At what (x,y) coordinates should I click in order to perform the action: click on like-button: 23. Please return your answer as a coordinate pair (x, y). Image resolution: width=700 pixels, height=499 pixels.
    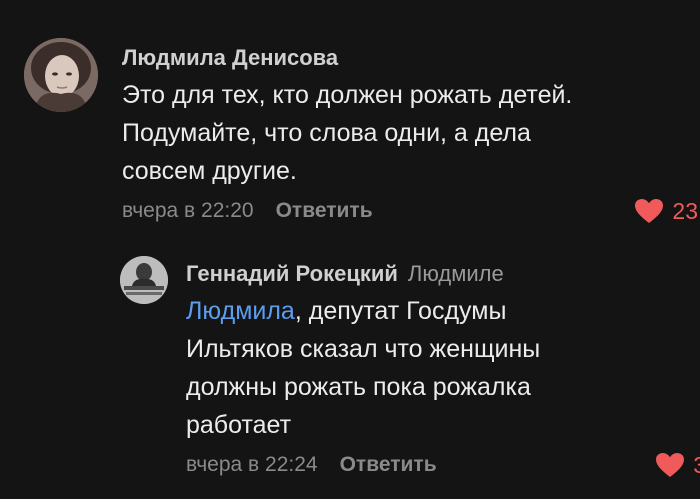
    Looking at the image, I should click on (666, 211).